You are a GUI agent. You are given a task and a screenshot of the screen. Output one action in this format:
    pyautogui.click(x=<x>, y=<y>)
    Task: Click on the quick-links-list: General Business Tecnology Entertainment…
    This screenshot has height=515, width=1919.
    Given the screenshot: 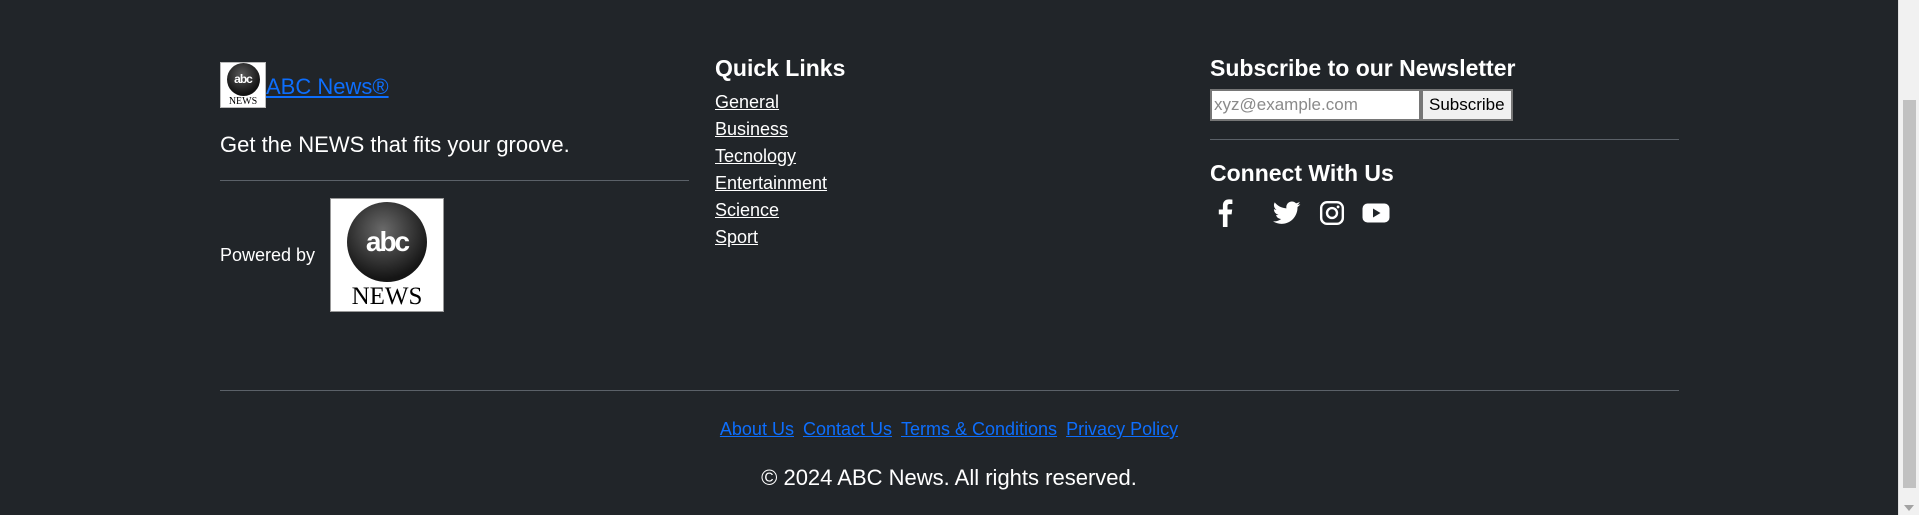 What is the action you would take?
    pyautogui.click(x=865, y=170)
    